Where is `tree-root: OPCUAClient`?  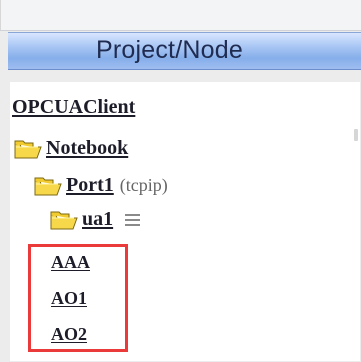
tree-root: OPCUAClient is located at coordinates (73, 107).